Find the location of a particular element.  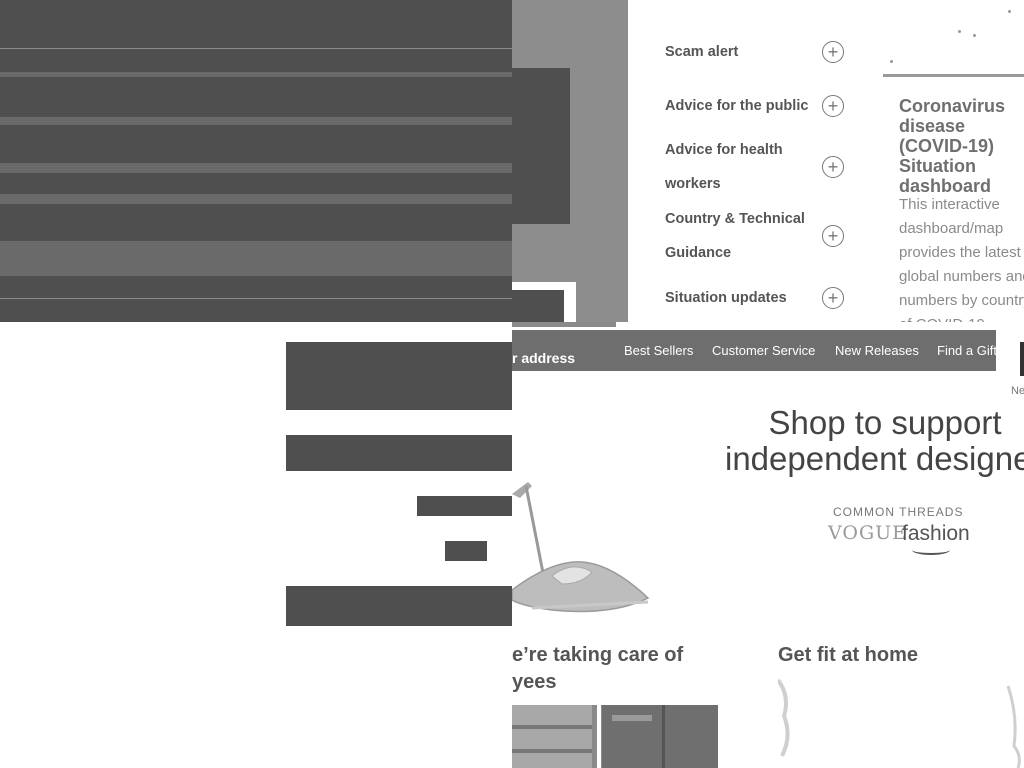

hero-headline-line: Shop to support is located at coordinates (885, 422).